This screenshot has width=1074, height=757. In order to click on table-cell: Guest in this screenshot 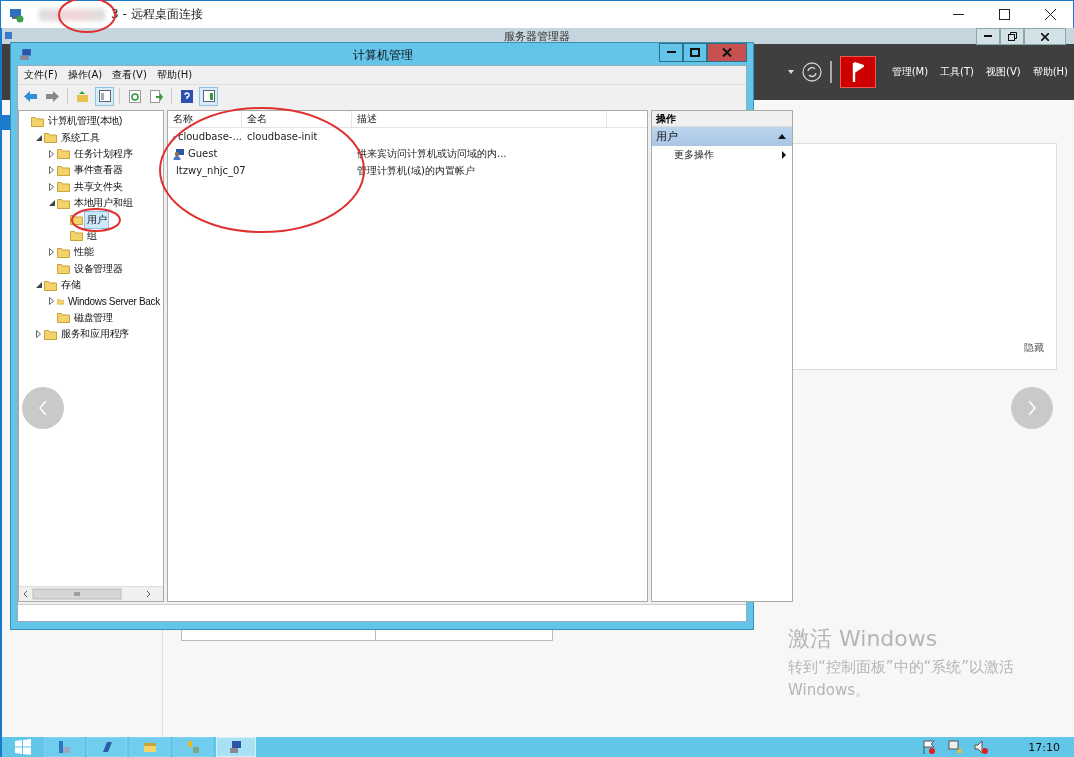, I will do `click(203, 153)`.